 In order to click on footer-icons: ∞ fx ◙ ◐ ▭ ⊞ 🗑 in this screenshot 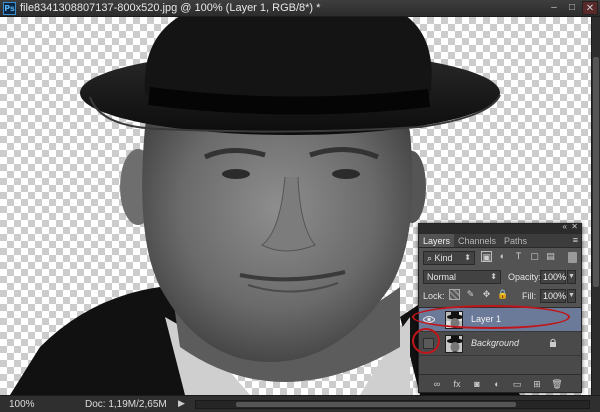, I will do `click(497, 384)`.